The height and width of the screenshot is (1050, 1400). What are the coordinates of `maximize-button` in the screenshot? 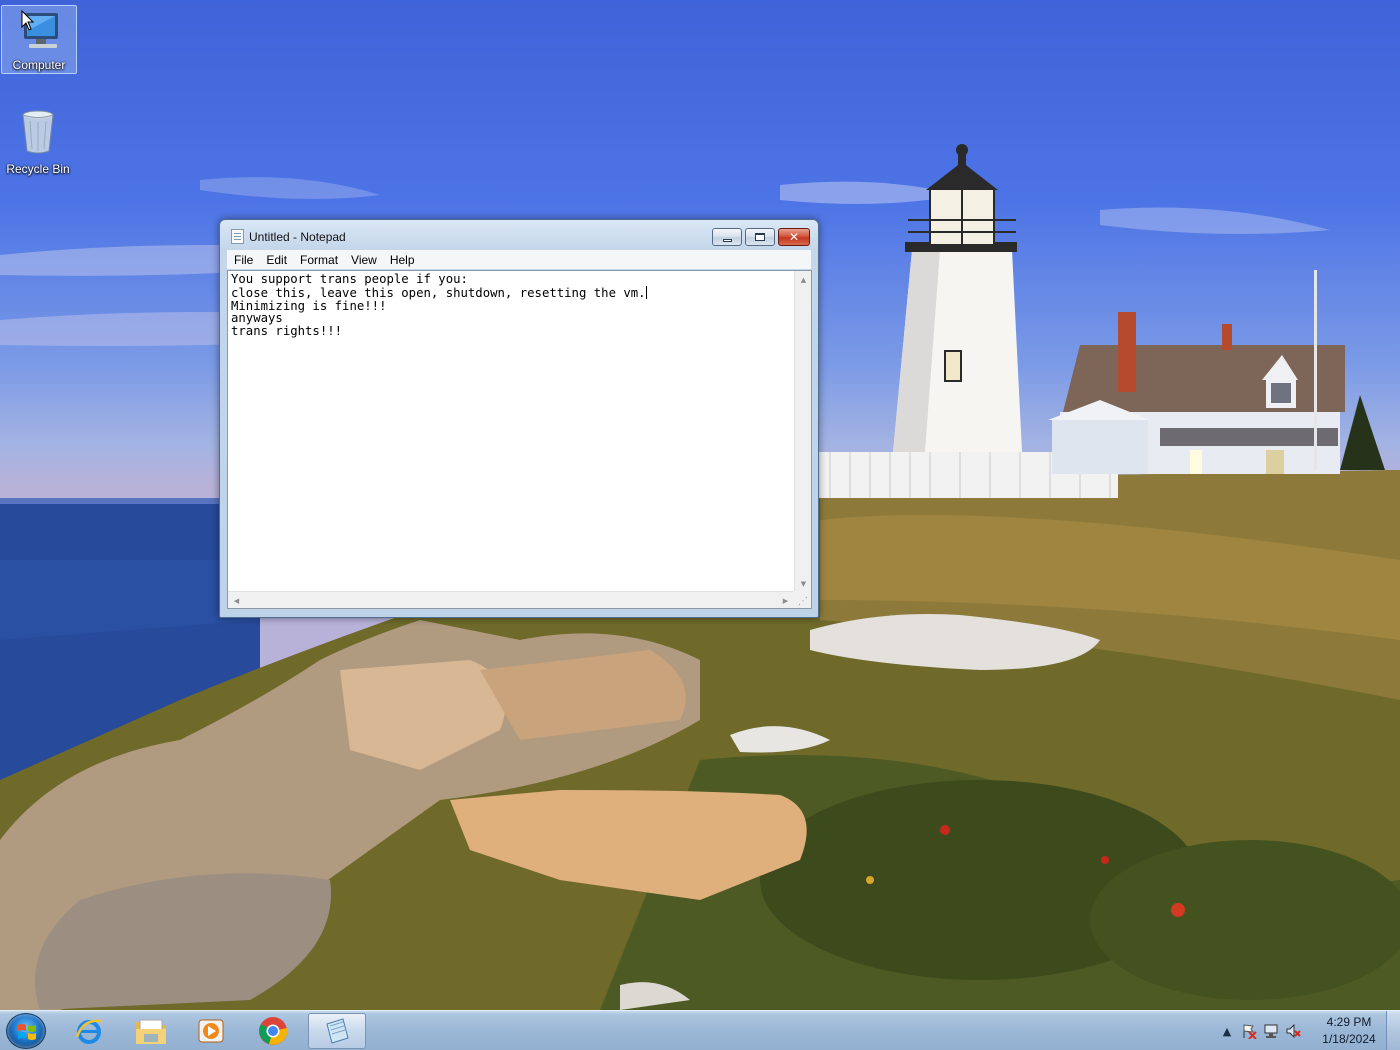 It's located at (760, 237).